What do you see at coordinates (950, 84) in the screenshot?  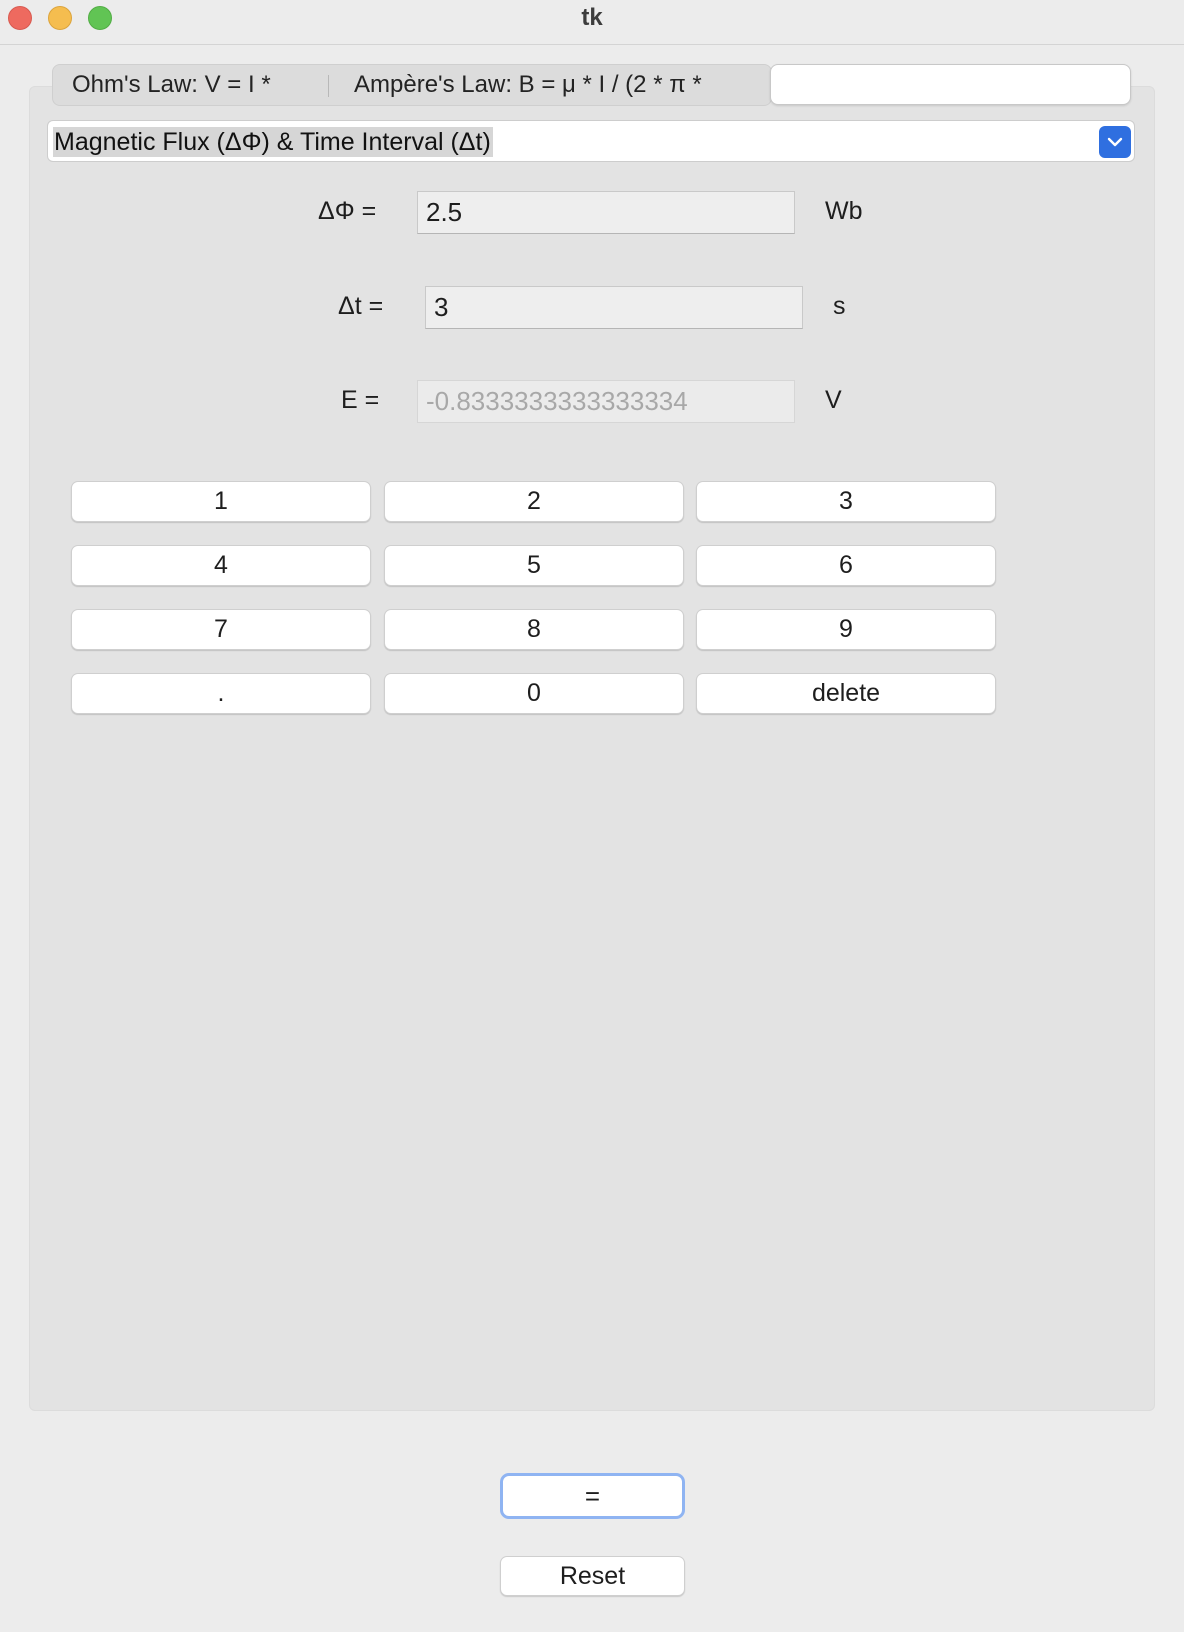 I see `tab-selected` at bounding box center [950, 84].